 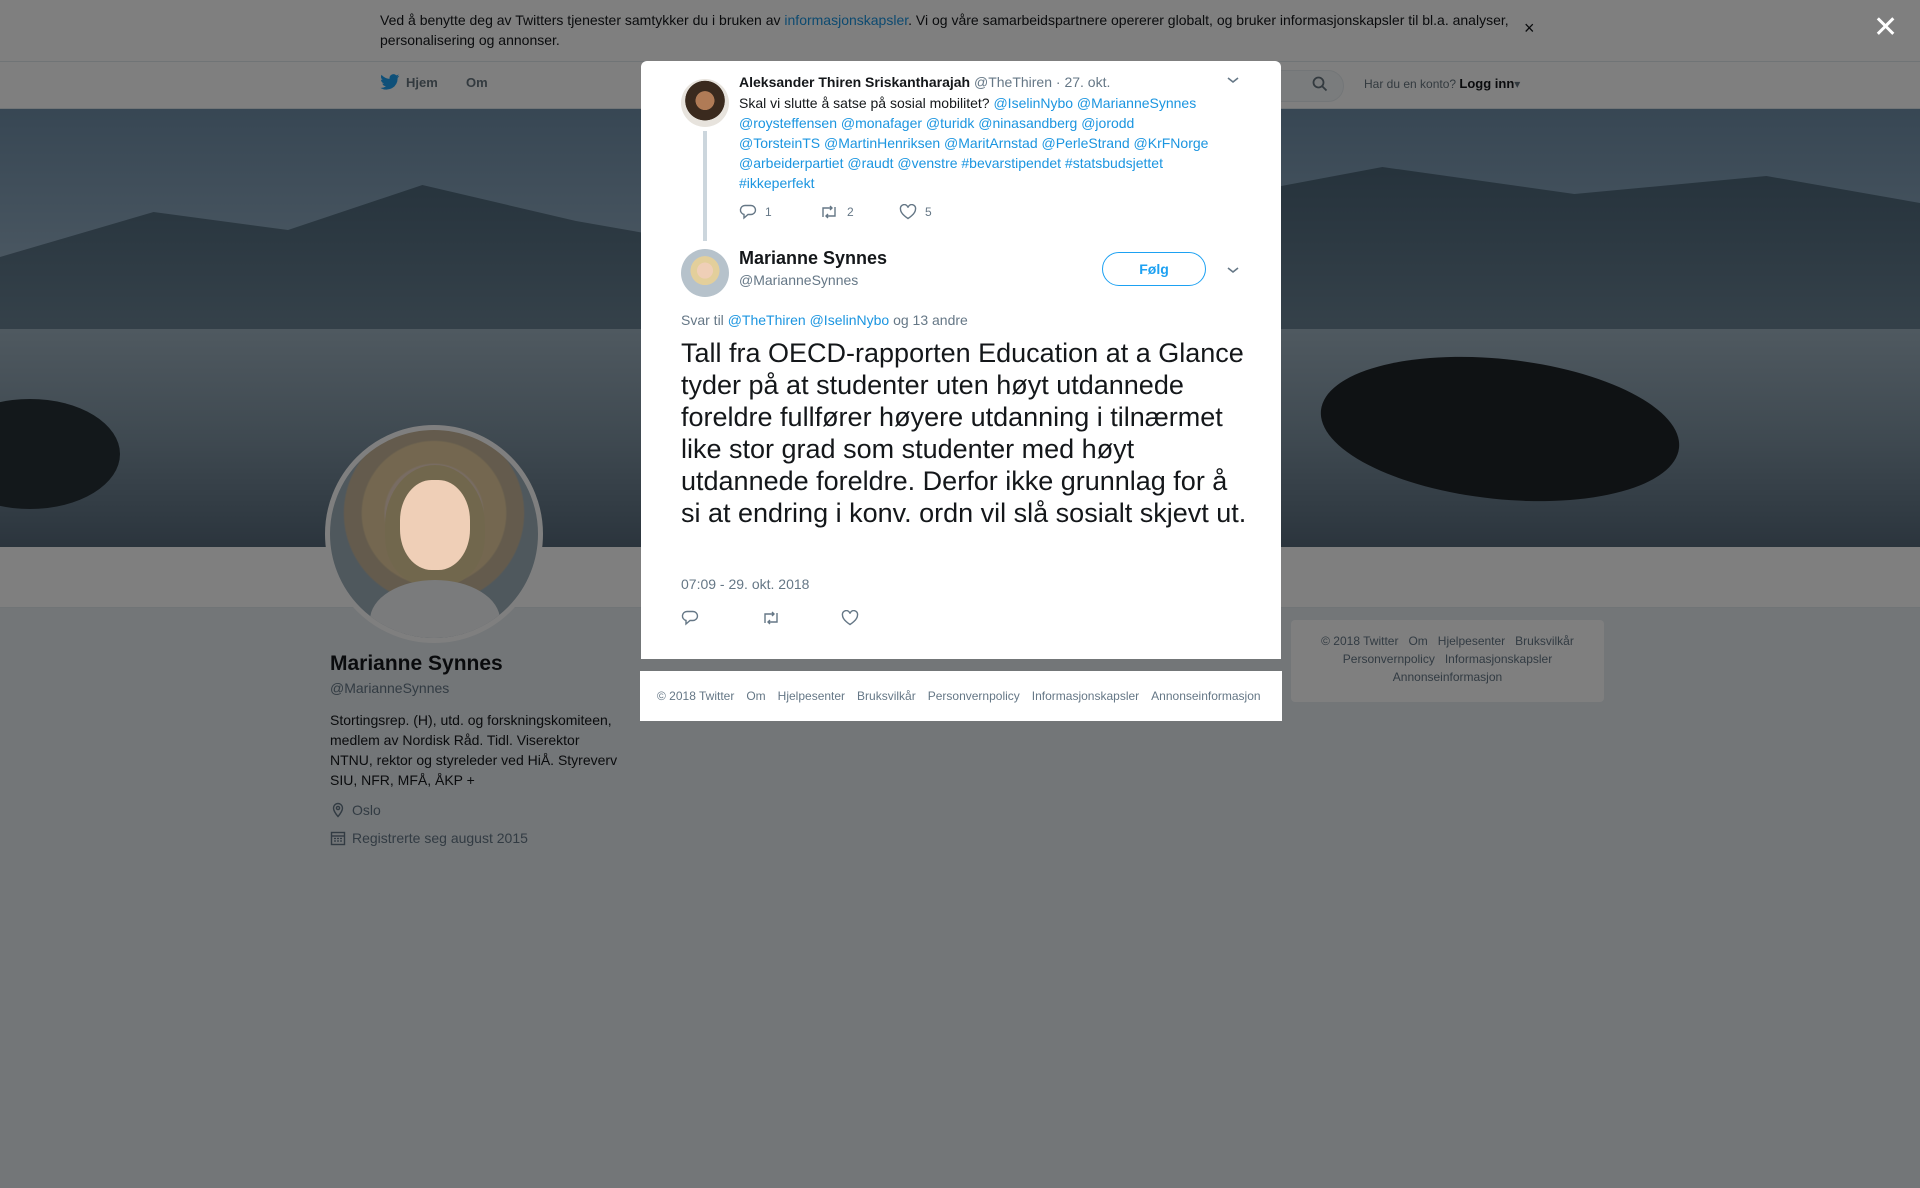 I want to click on modal-footer-copyright: © 2018 Twitter, so click(x=696, y=696).